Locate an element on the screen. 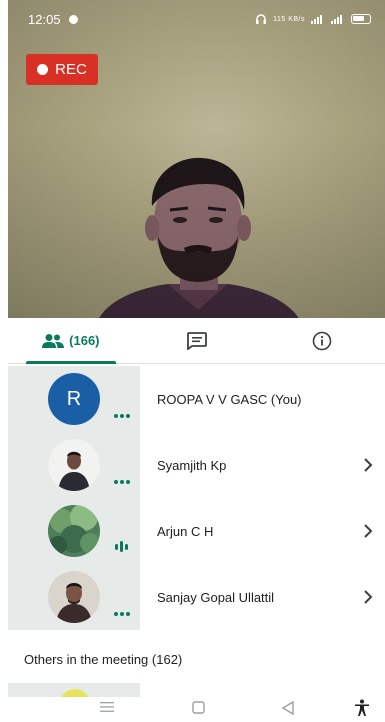 The width and height of the screenshot is (385, 722). participant-row: Syamjith Kp is located at coordinates (196, 465).